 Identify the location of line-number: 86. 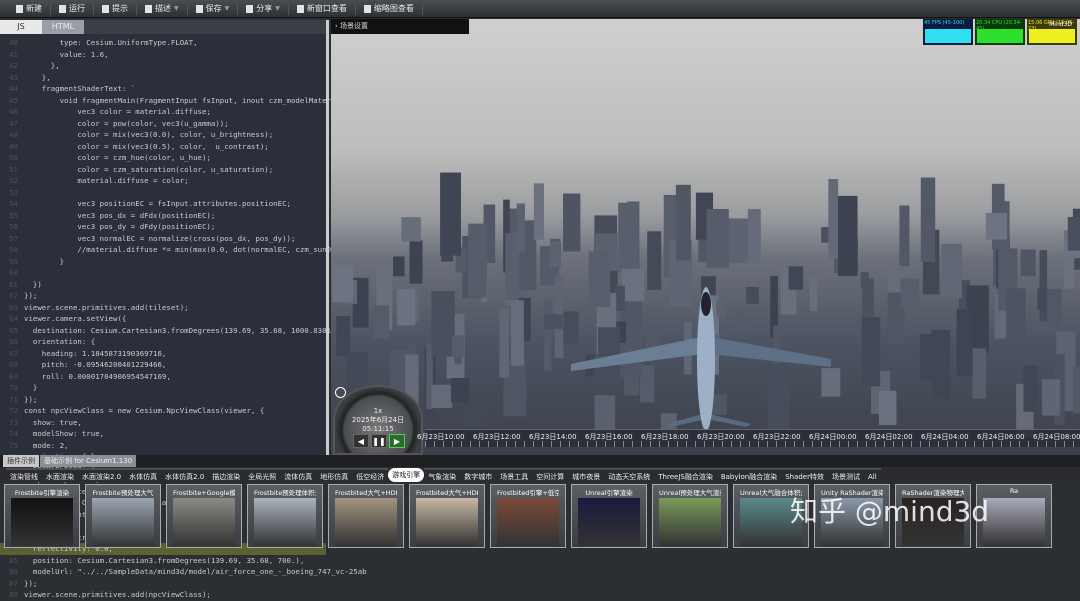
(13, 571).